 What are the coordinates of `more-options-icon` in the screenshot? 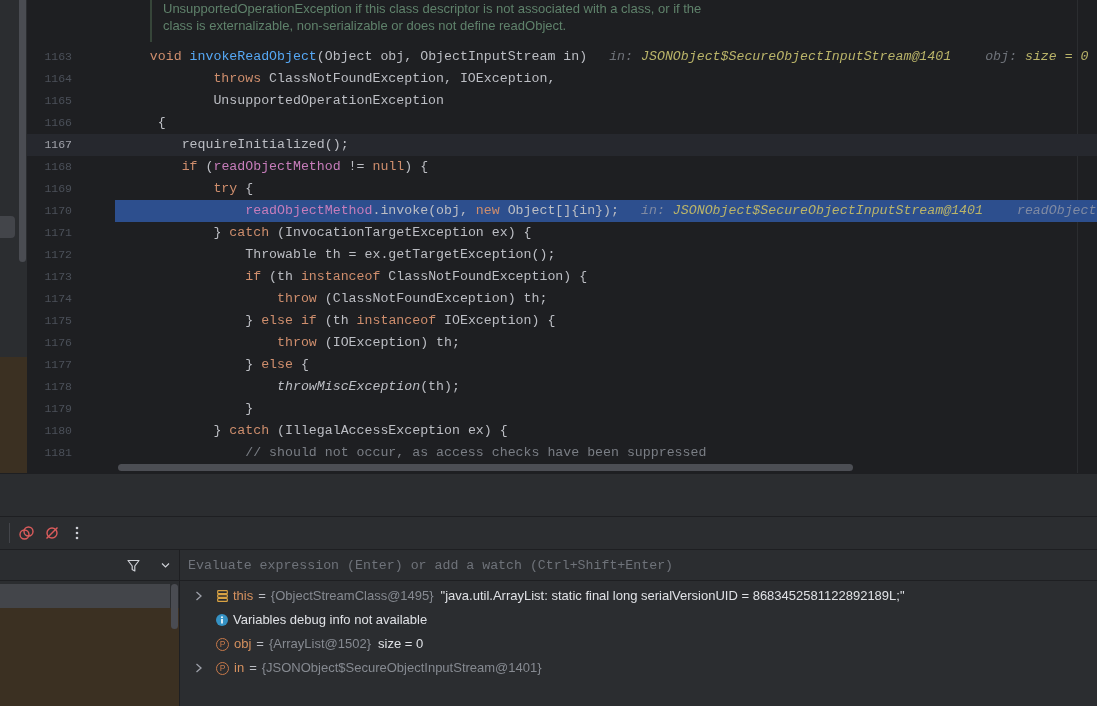 It's located at (77, 533).